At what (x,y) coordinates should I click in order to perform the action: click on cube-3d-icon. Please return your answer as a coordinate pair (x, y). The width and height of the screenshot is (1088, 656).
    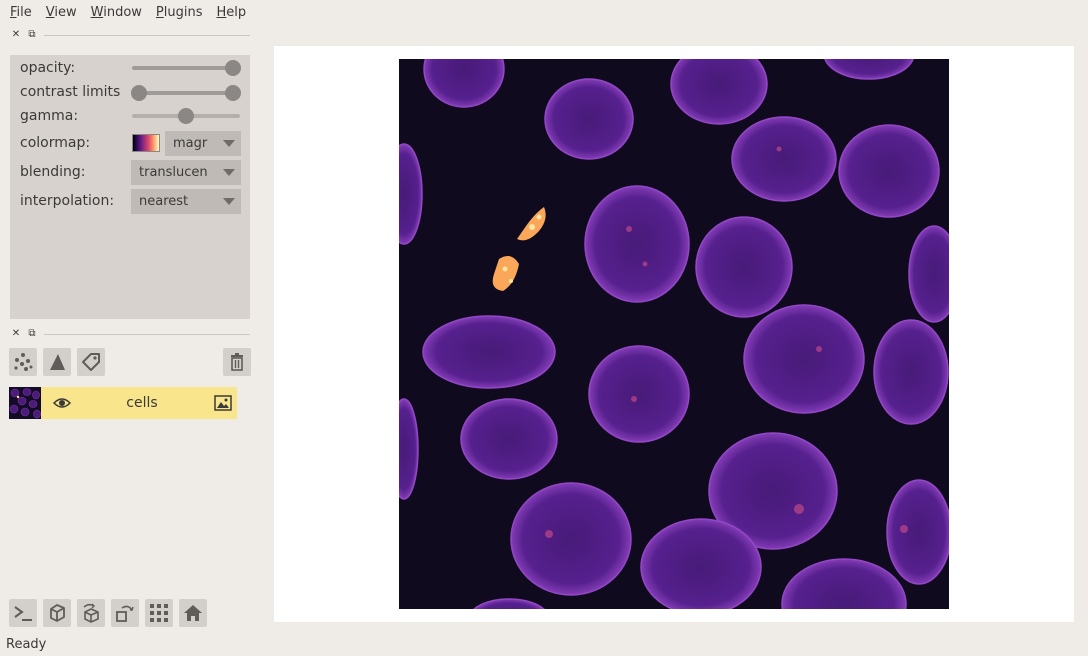
    Looking at the image, I should click on (57, 613).